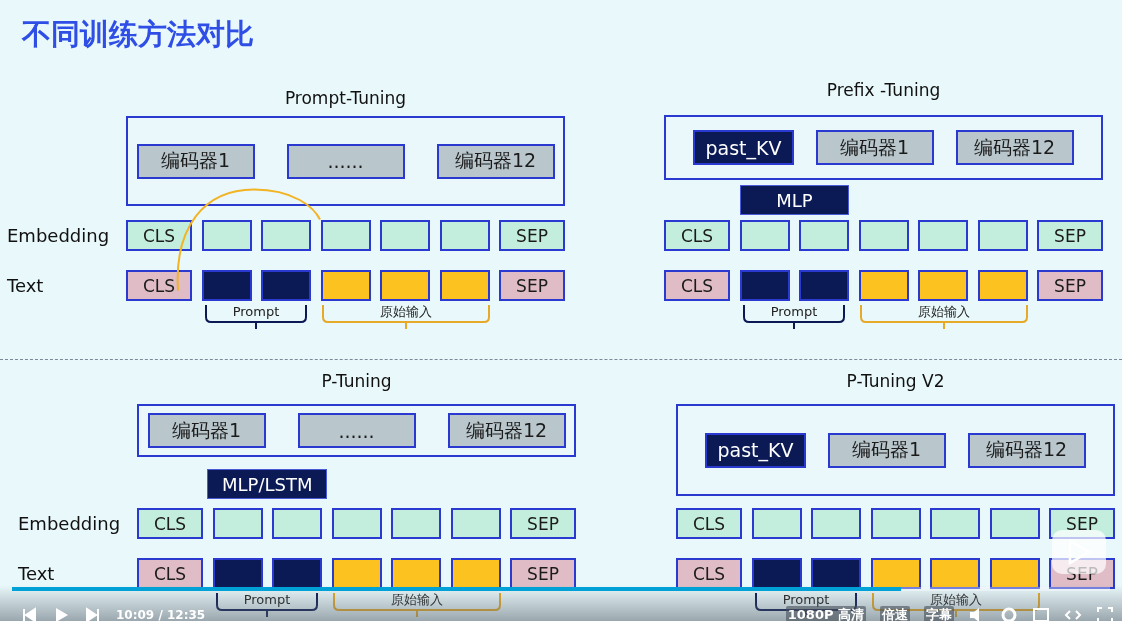 The width and height of the screenshot is (1122, 621). I want to click on previous-icon, so click(29, 613).